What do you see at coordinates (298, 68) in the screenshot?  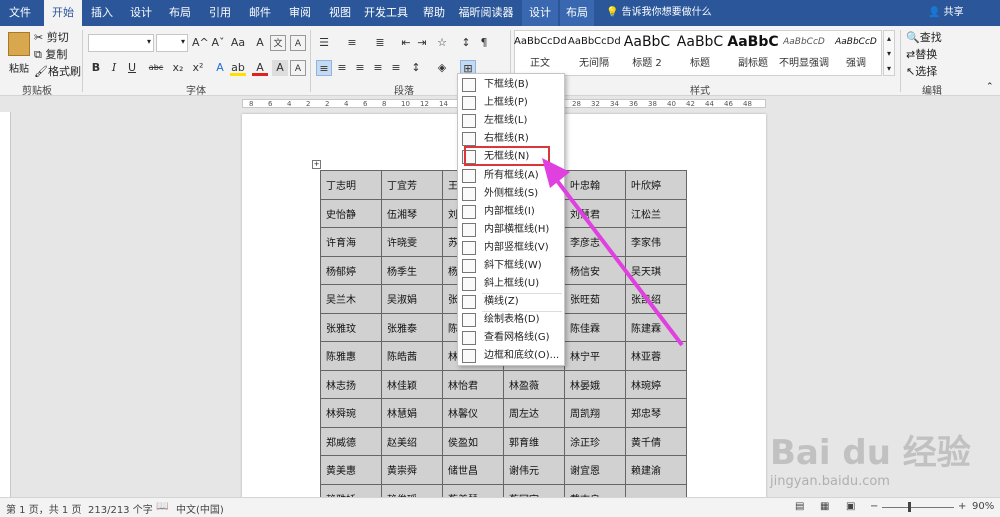 I see `char-border-button: A` at bounding box center [298, 68].